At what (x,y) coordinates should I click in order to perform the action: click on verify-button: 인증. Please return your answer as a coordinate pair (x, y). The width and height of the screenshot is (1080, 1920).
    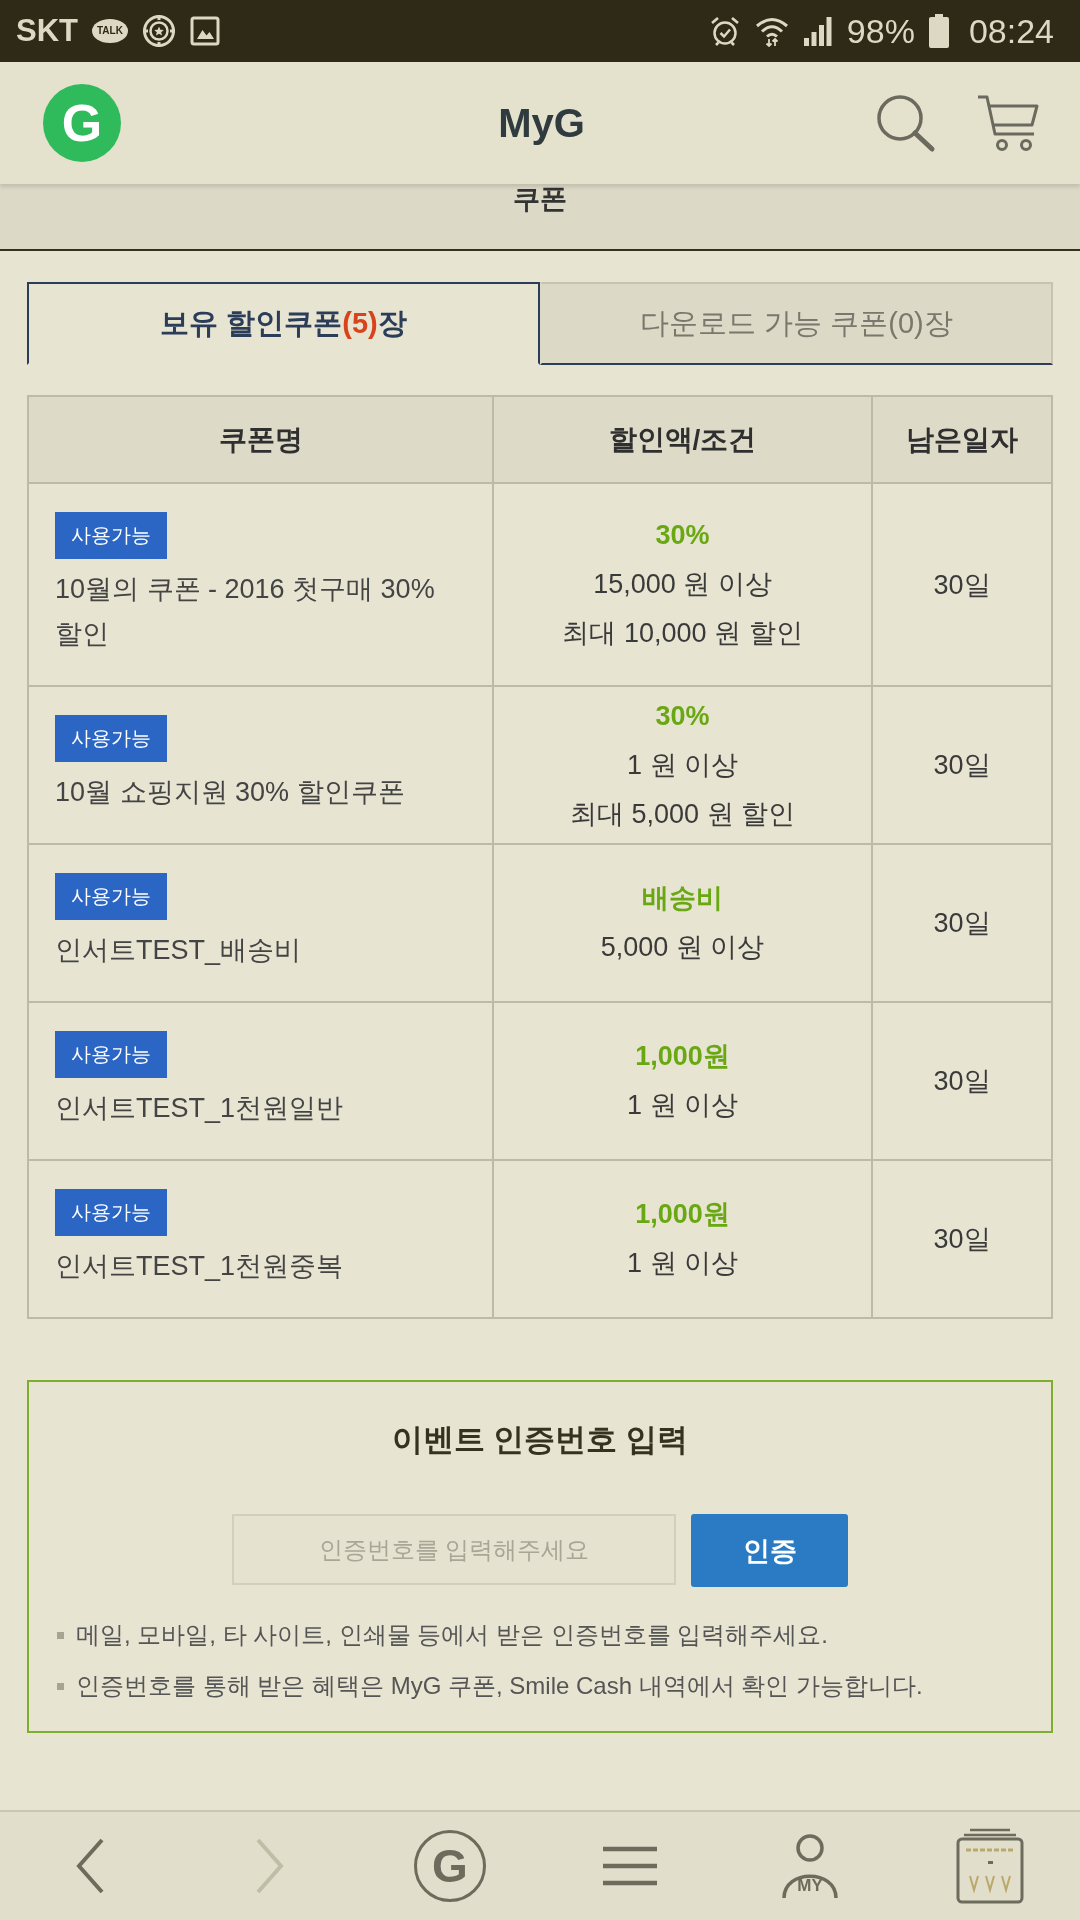
    Looking at the image, I should click on (769, 1550).